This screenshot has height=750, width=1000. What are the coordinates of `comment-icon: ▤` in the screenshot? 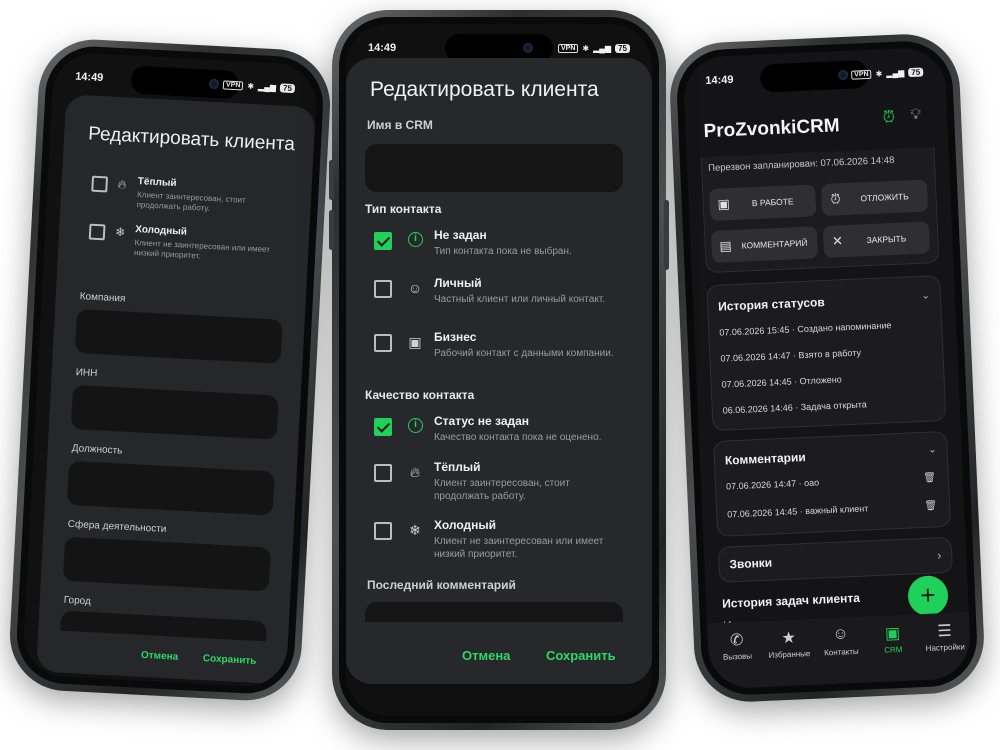 It's located at (726, 246).